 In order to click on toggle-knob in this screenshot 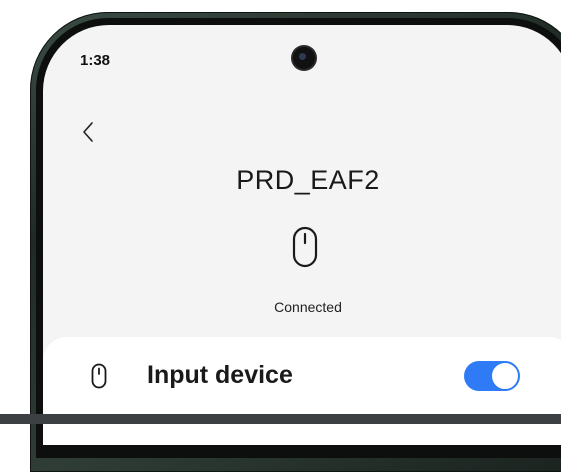, I will do `click(505, 376)`.